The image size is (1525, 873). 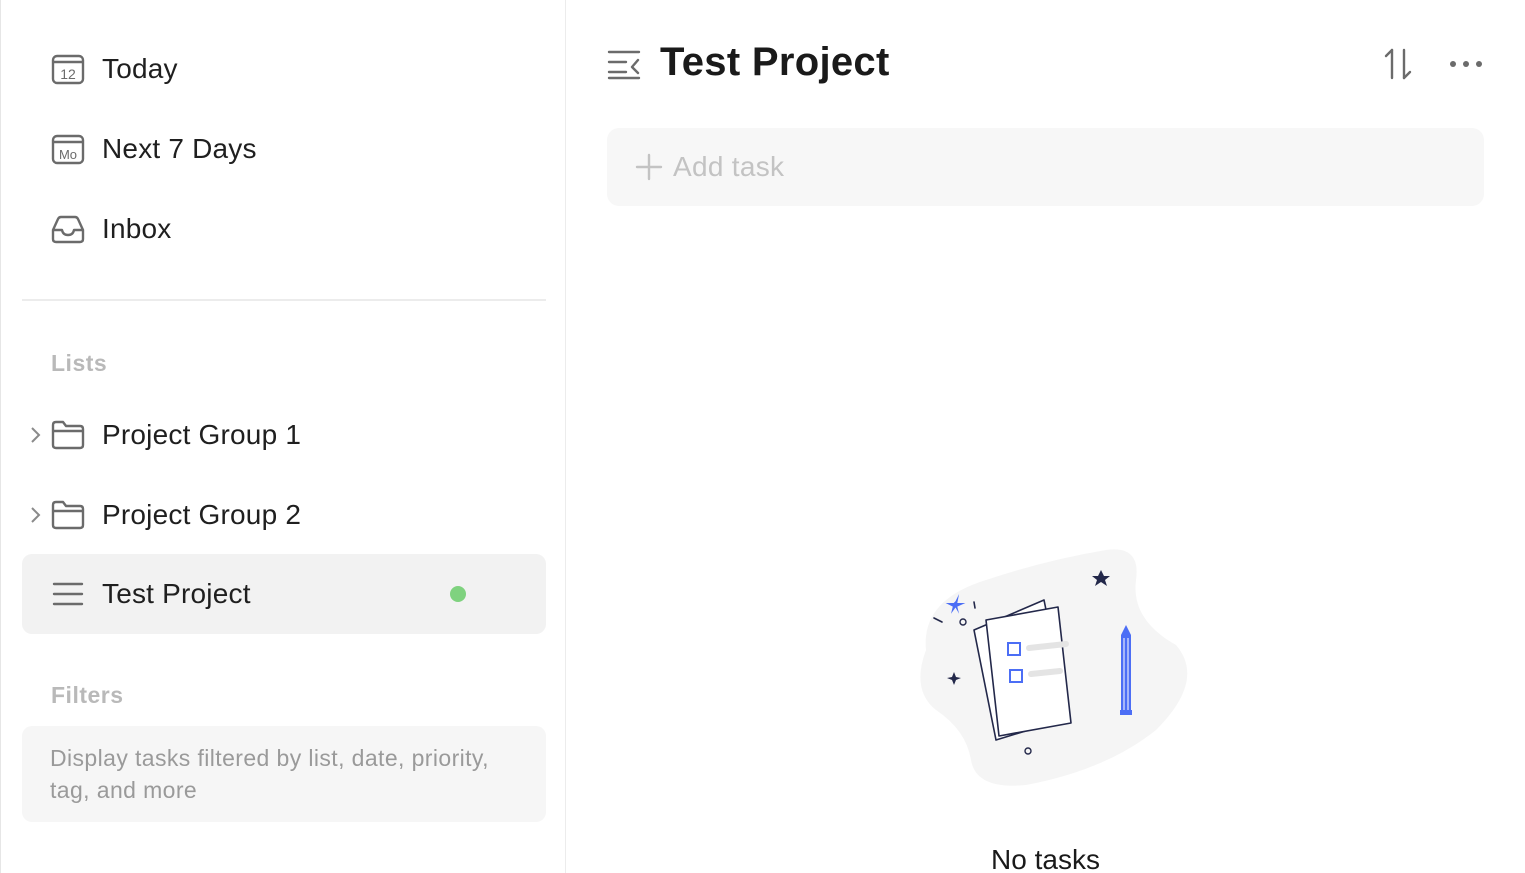 I want to click on sidebar-item-project-group-2: Project Group 2, so click(x=284, y=515).